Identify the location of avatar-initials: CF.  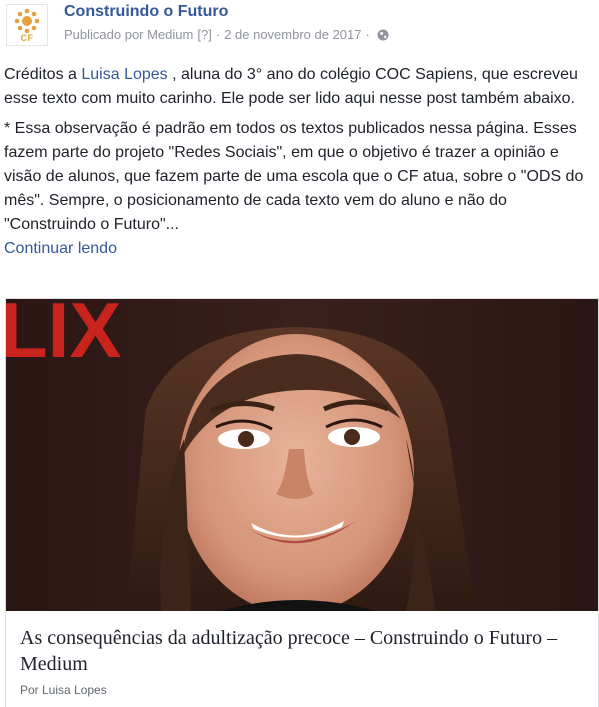
(27, 38).